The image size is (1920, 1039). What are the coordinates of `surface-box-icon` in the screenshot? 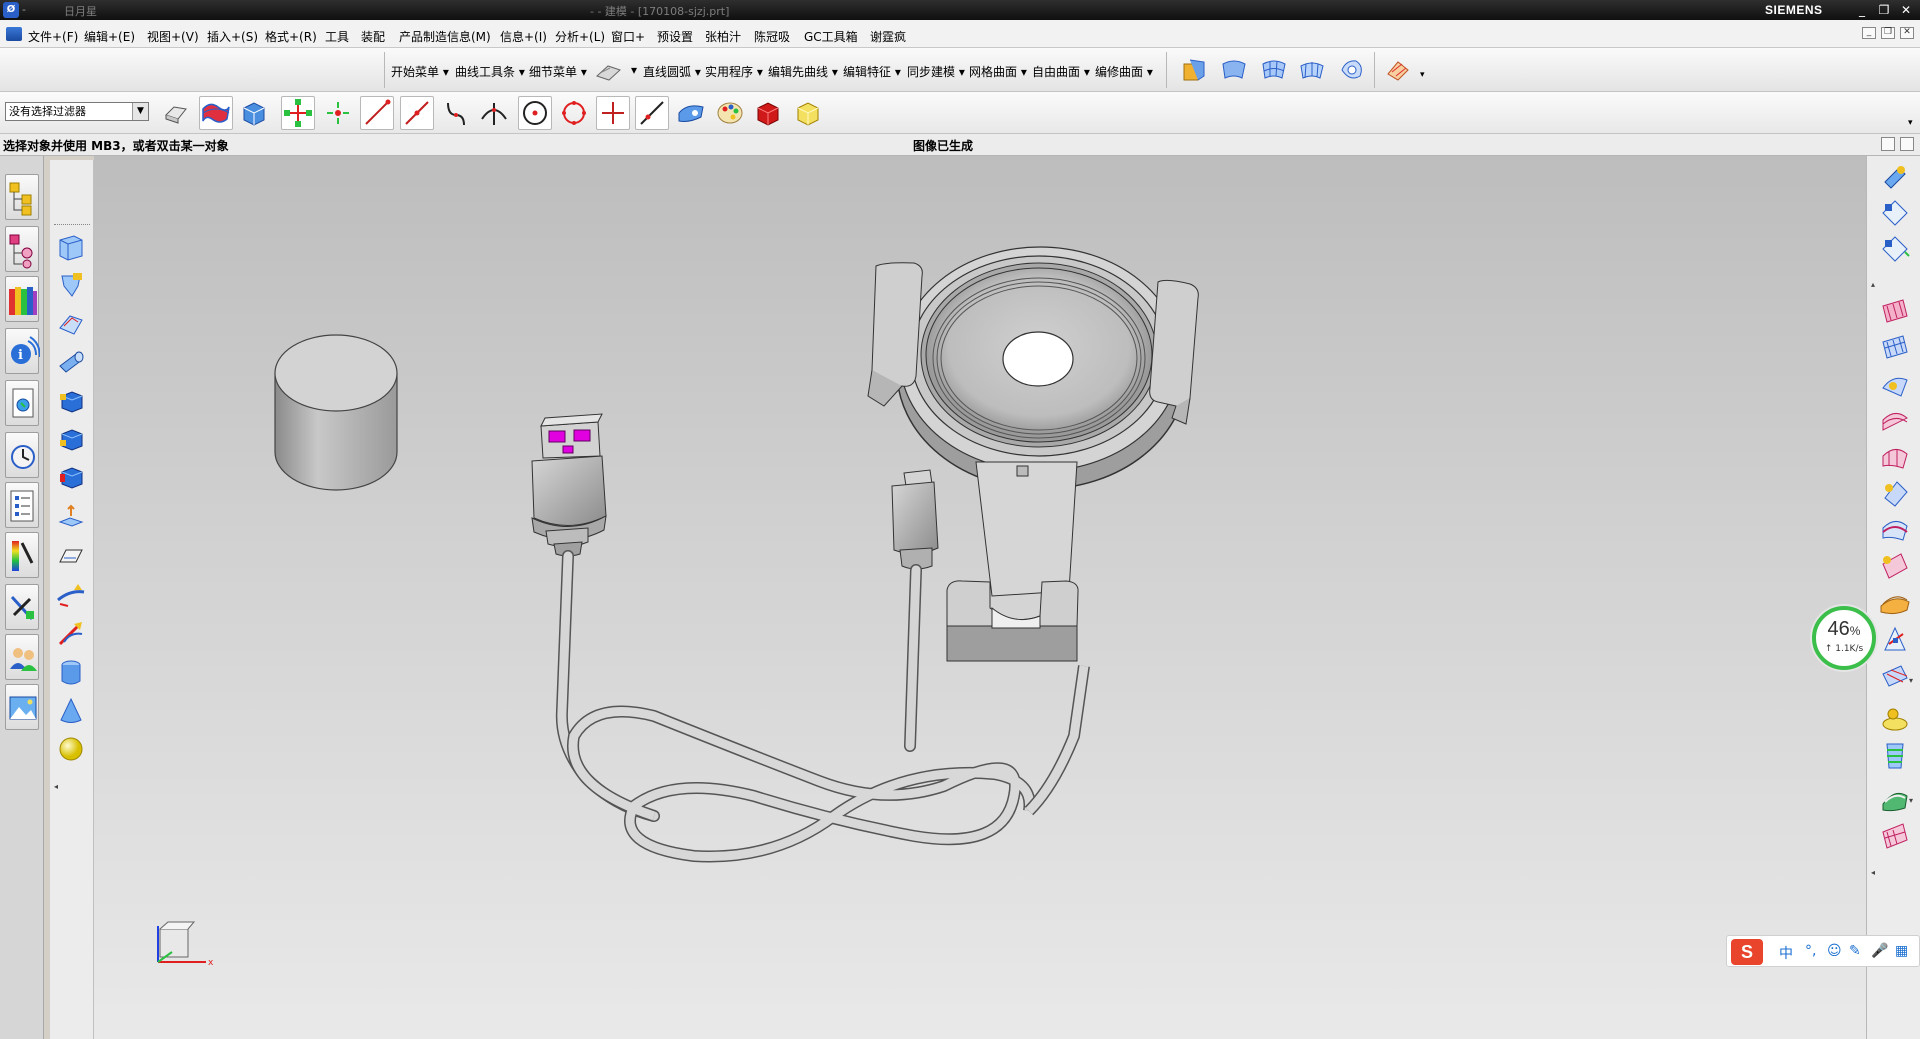 It's located at (1194, 70).